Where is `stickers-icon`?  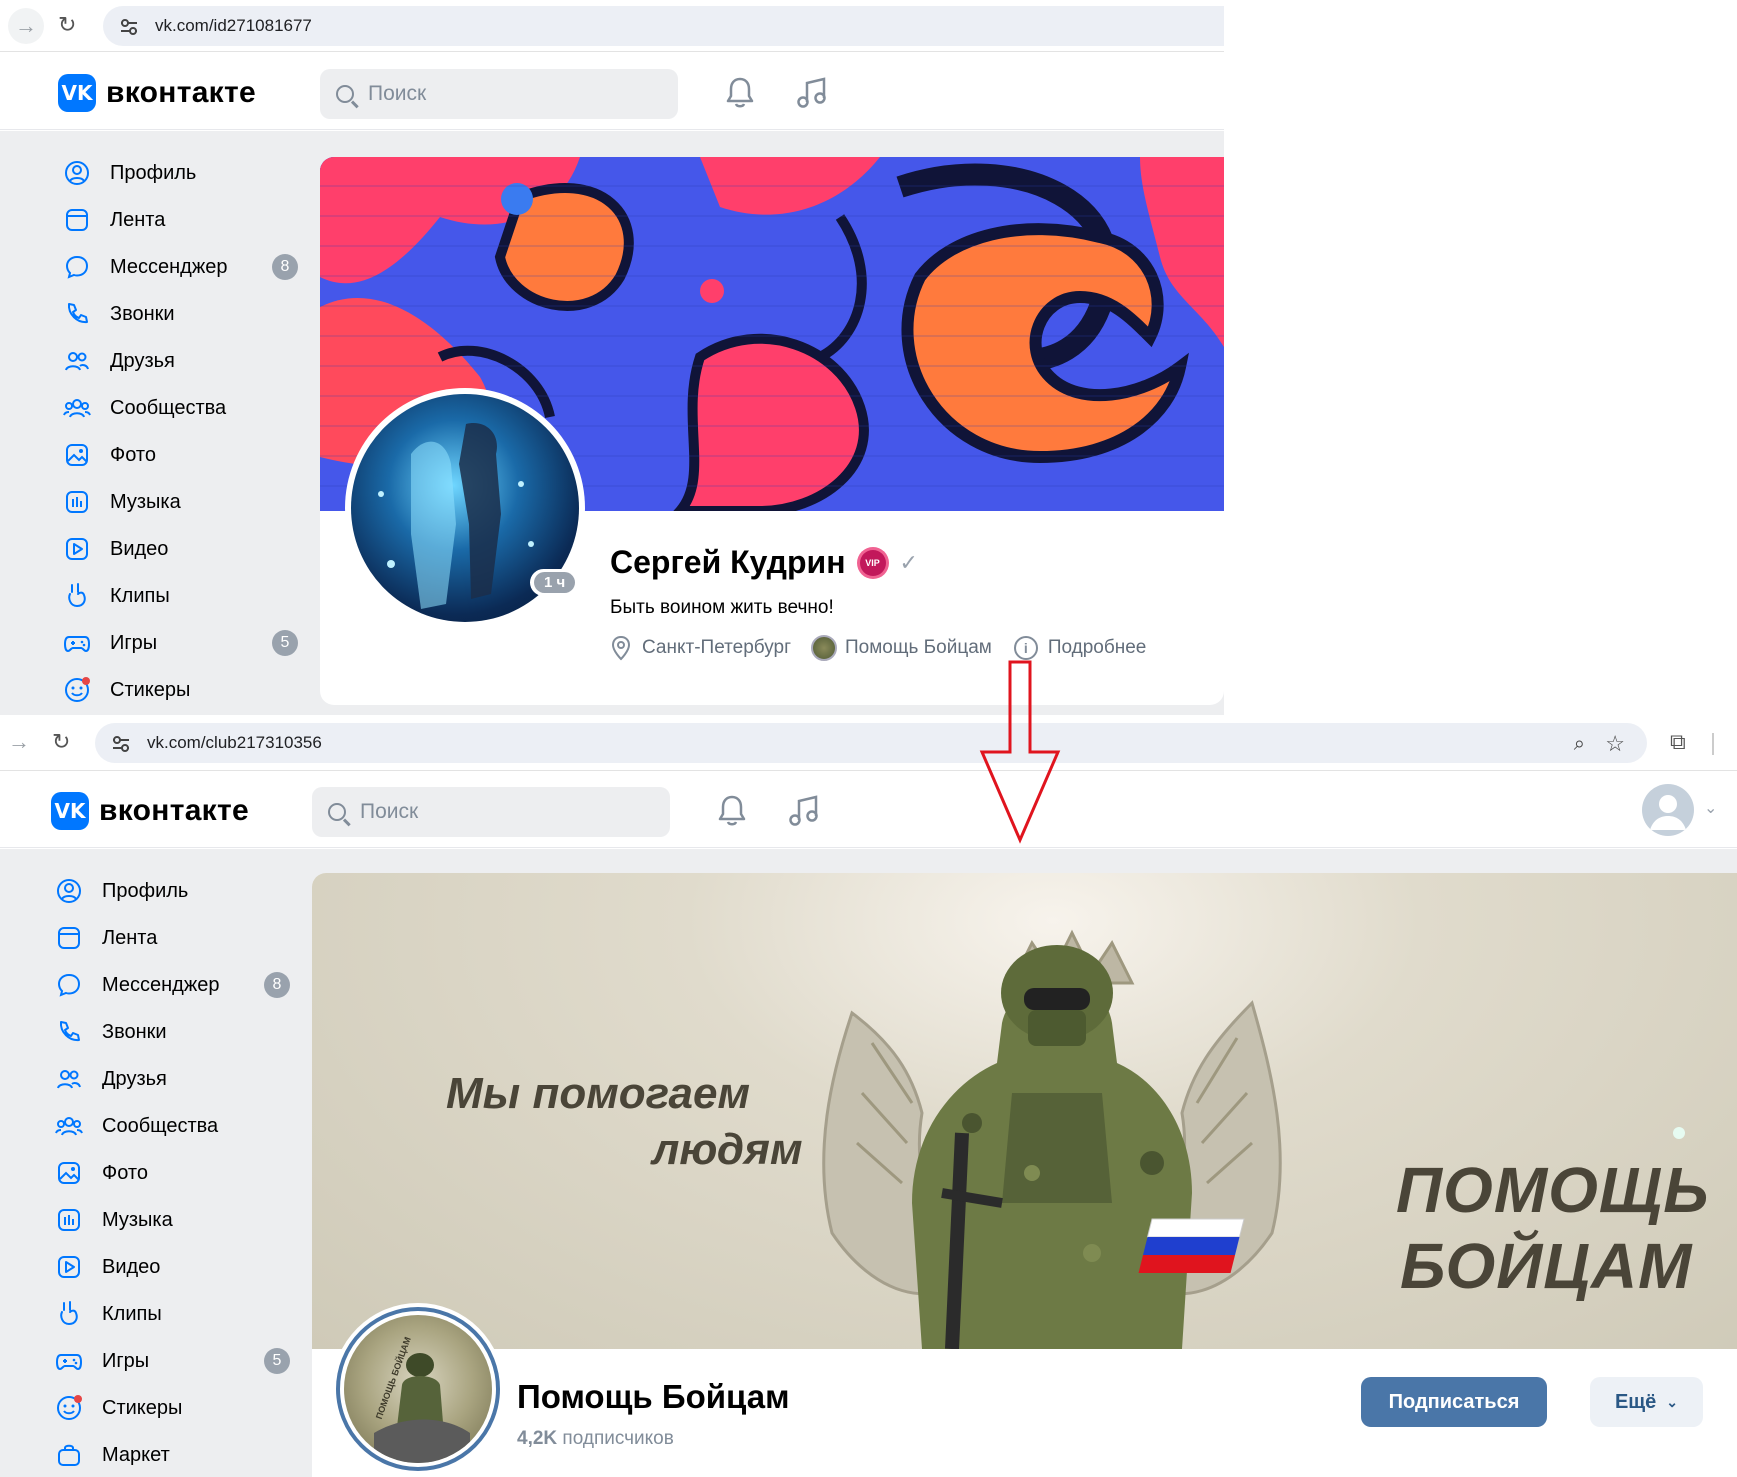
stickers-icon is located at coordinates (77, 690).